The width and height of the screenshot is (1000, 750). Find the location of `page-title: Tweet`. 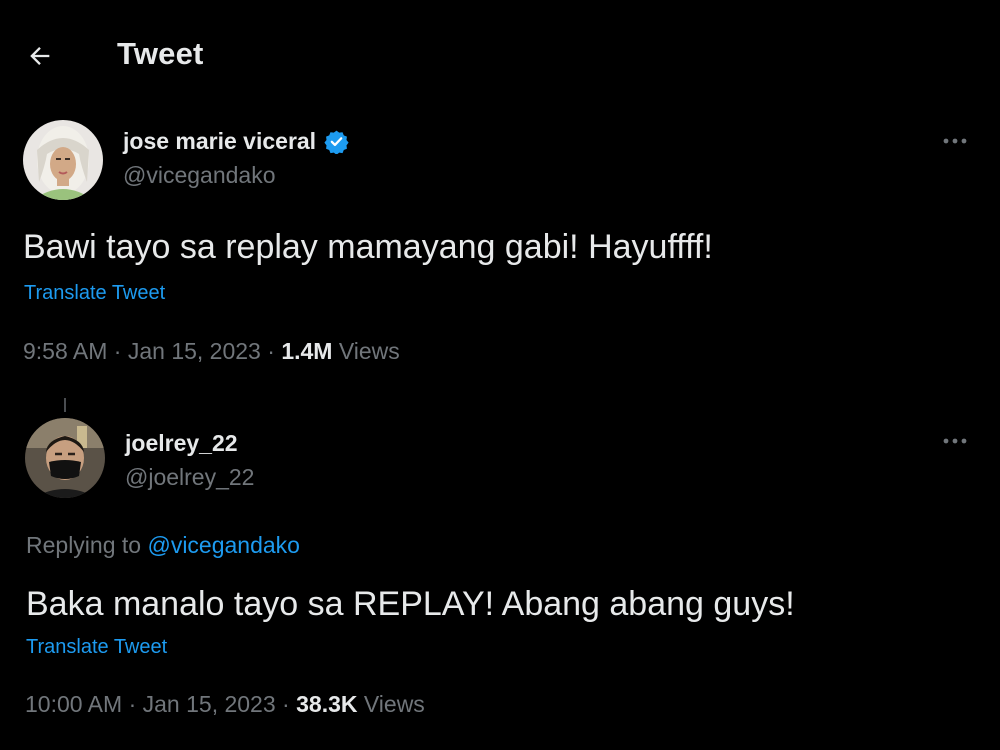

page-title: Tweet is located at coordinates (160, 53).